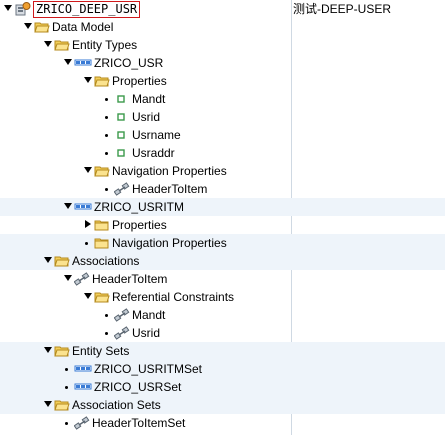 This screenshot has width=445, height=435. Describe the element at coordinates (139, 207) in the screenshot. I see `tree-node-label: ZRICO_USRITM` at that location.